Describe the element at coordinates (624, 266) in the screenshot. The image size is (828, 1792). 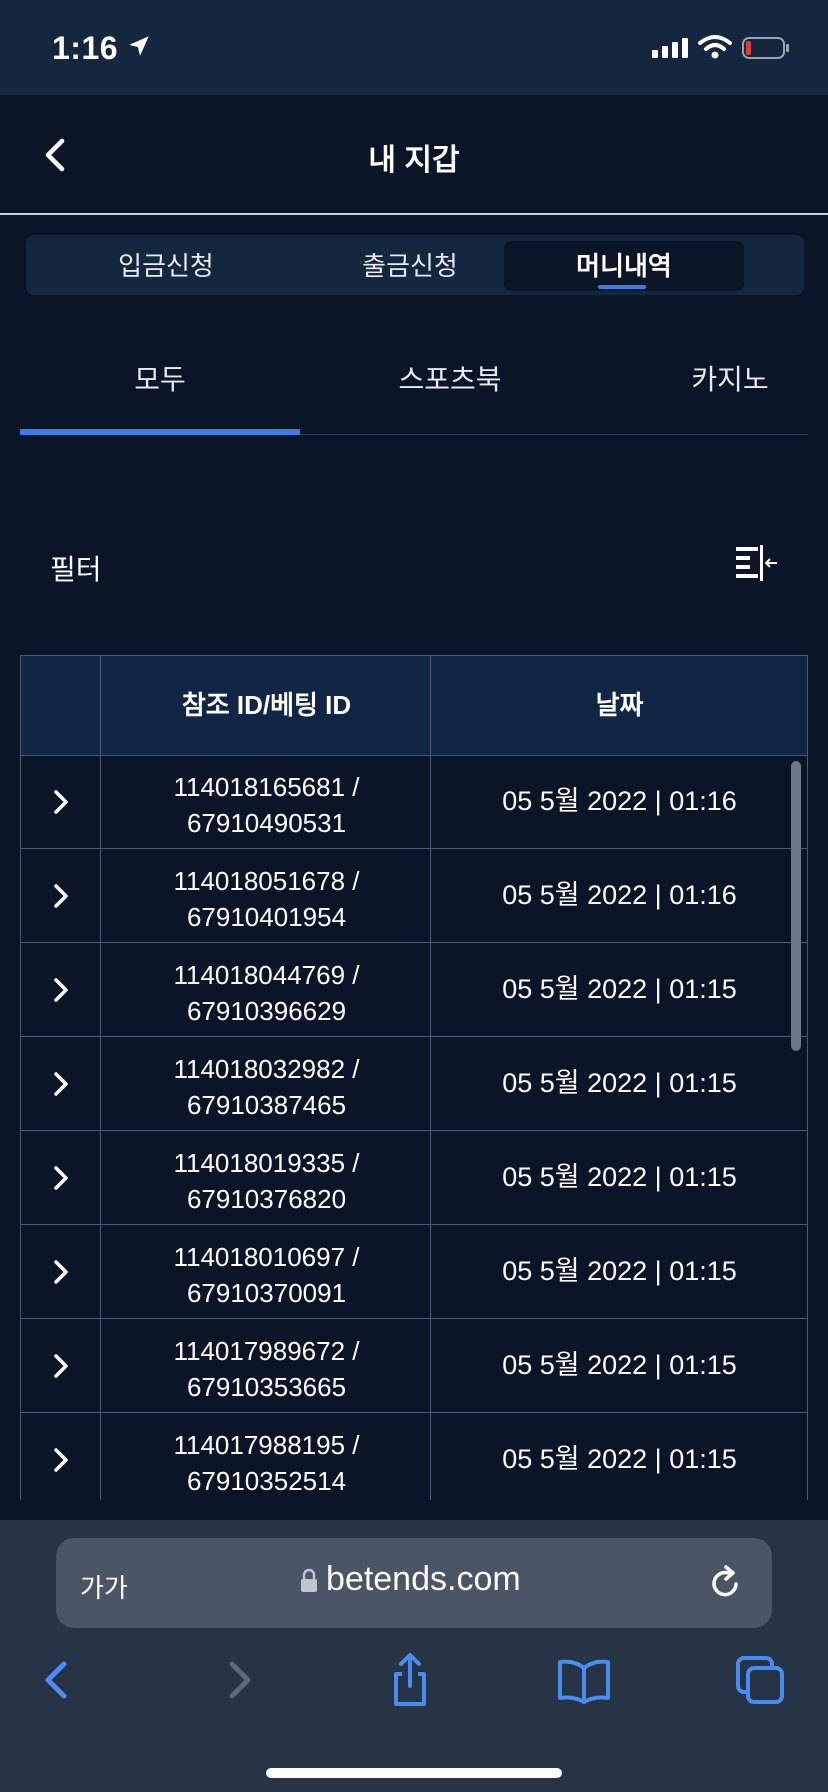
I see `tab-money-history: 머니내역` at that location.